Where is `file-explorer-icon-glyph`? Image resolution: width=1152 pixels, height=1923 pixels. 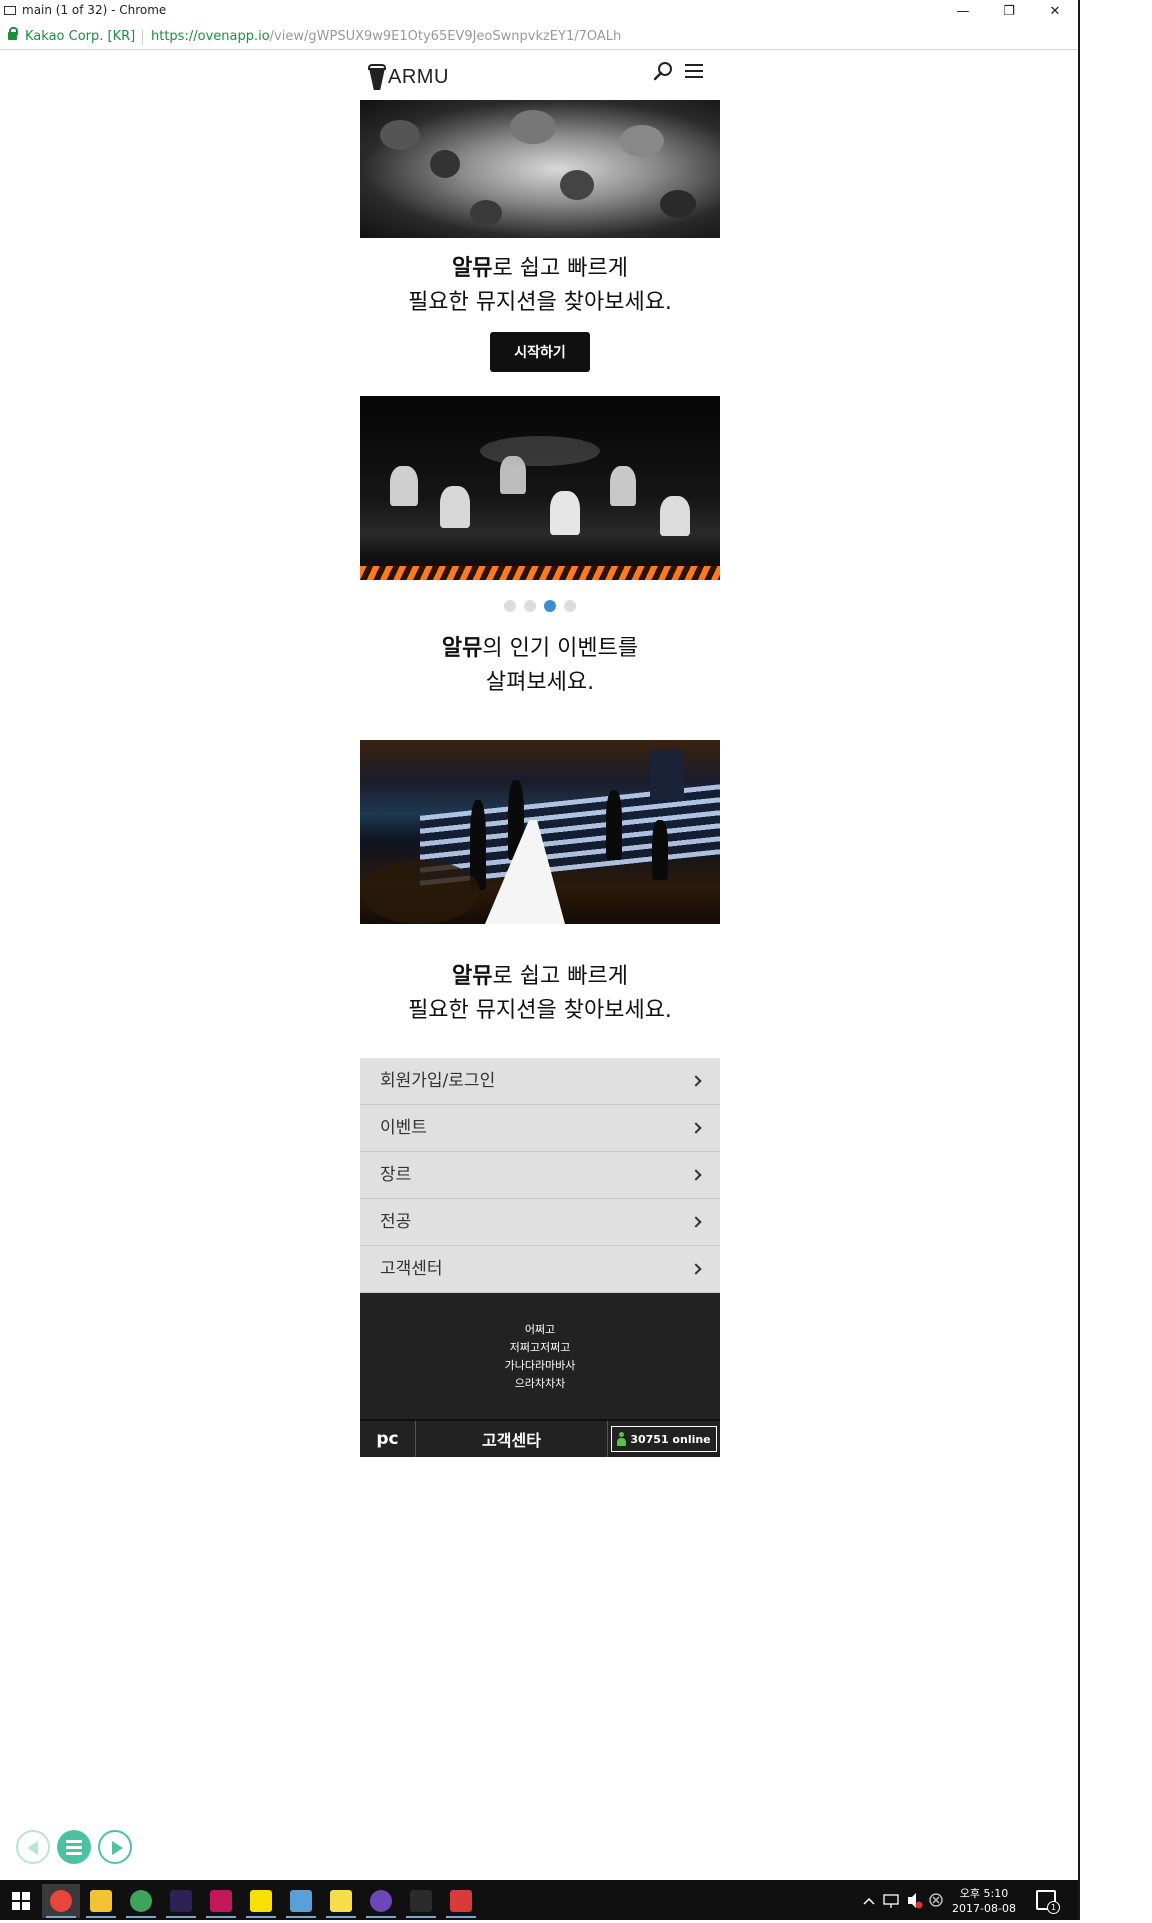
file-explorer-icon-glyph is located at coordinates (101, 1901).